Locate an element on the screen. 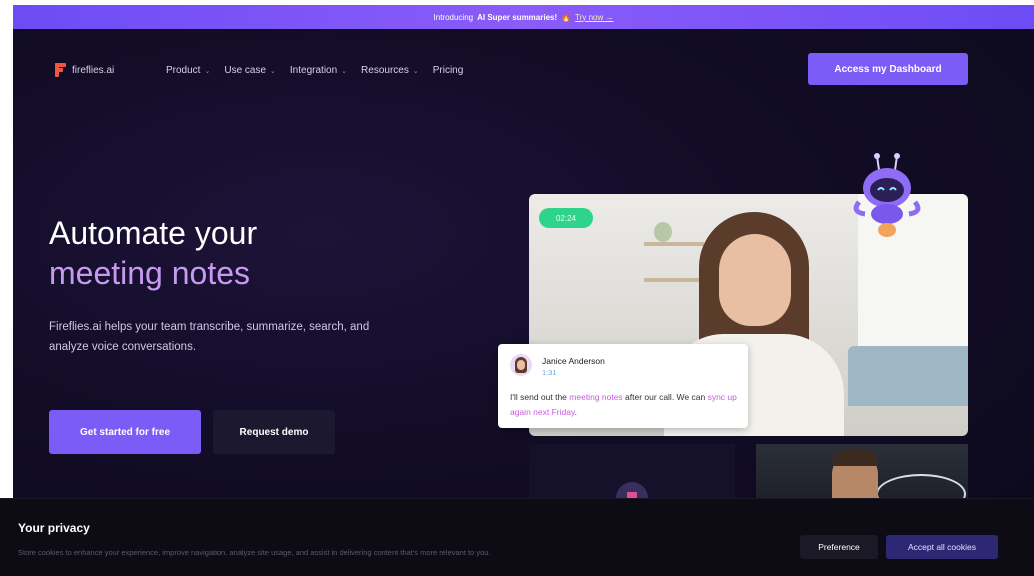  plant is located at coordinates (663, 232).